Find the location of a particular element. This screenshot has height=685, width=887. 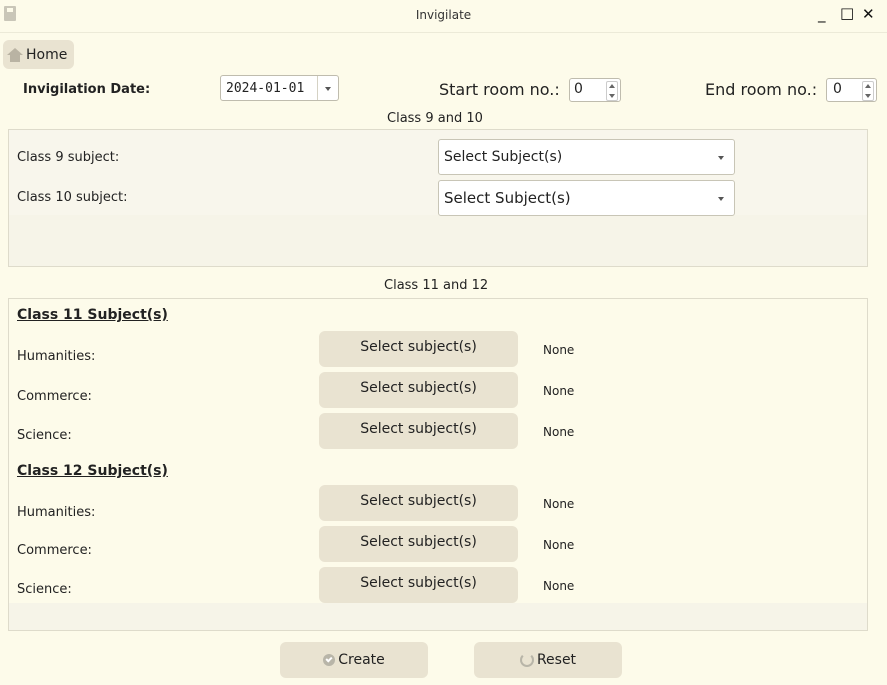

home-button: Home is located at coordinates (38, 54).